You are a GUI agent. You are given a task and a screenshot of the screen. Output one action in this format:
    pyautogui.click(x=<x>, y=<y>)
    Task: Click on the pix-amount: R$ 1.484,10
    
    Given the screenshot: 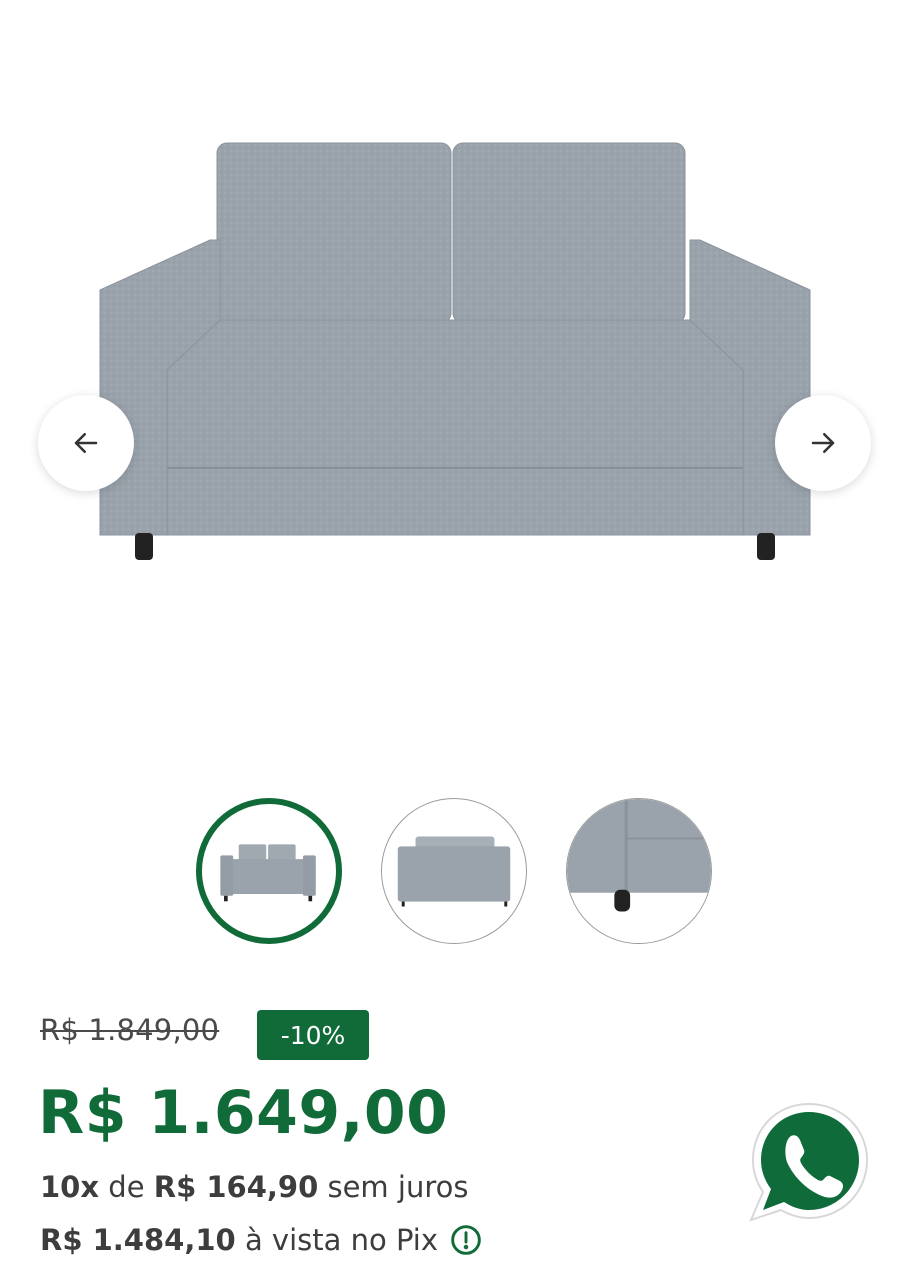 What is the action you would take?
    pyautogui.click(x=138, y=1240)
    